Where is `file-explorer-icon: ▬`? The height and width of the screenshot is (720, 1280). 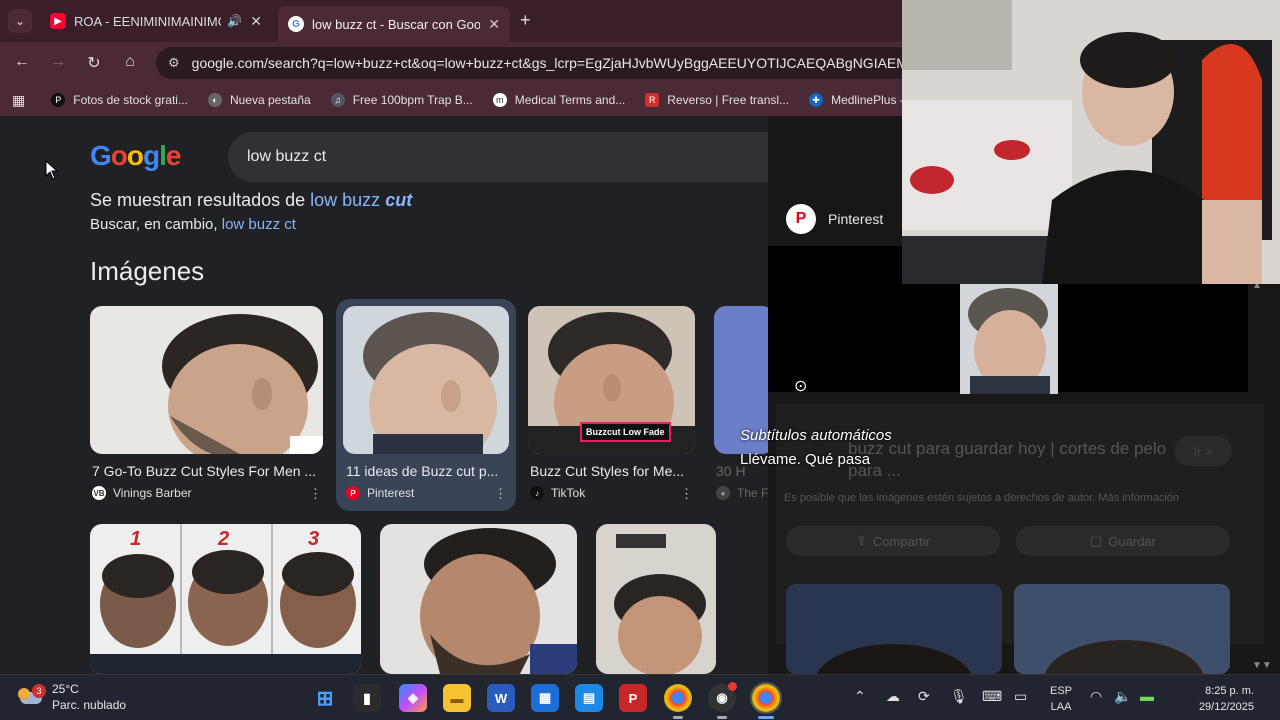
file-explorer-icon: ▬ is located at coordinates (457, 698).